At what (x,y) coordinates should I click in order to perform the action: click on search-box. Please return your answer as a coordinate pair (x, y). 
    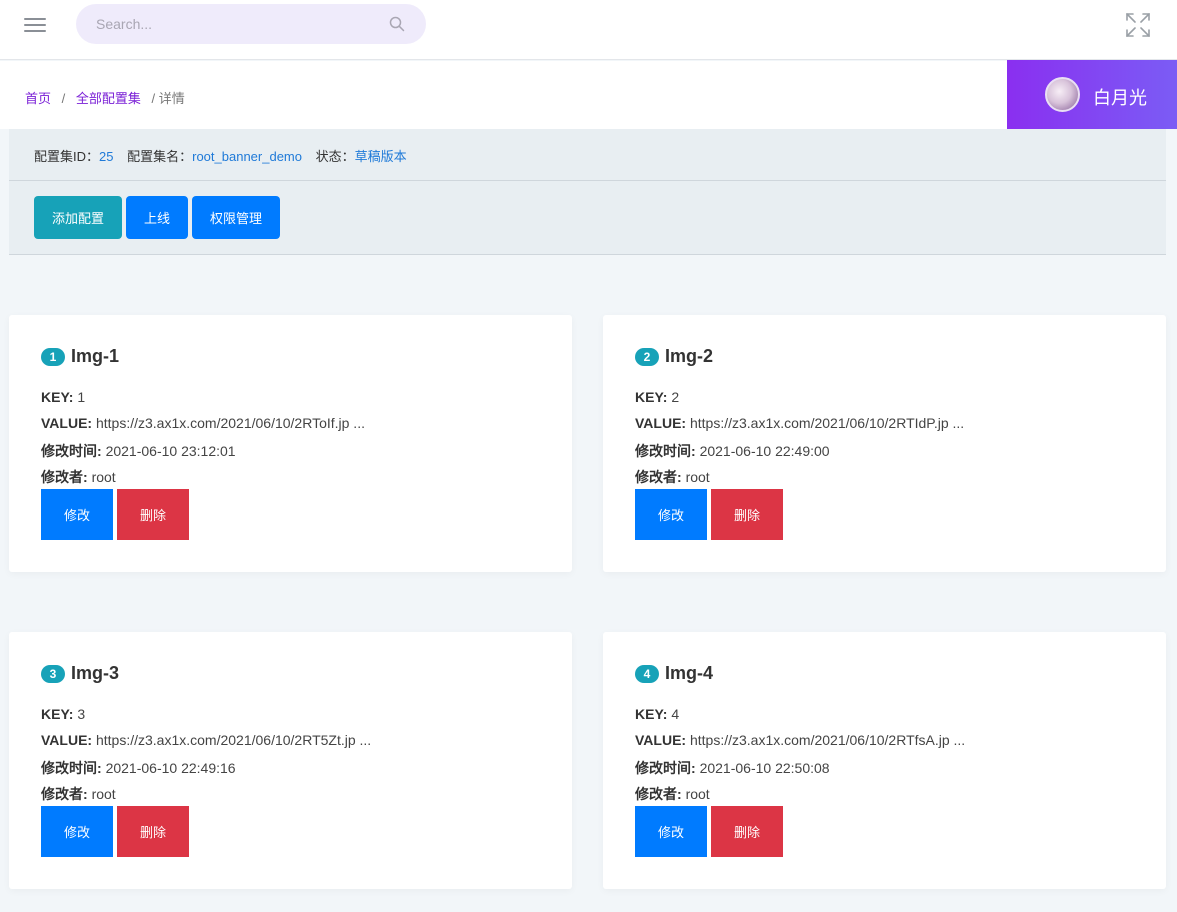
    Looking at the image, I should click on (251, 24).